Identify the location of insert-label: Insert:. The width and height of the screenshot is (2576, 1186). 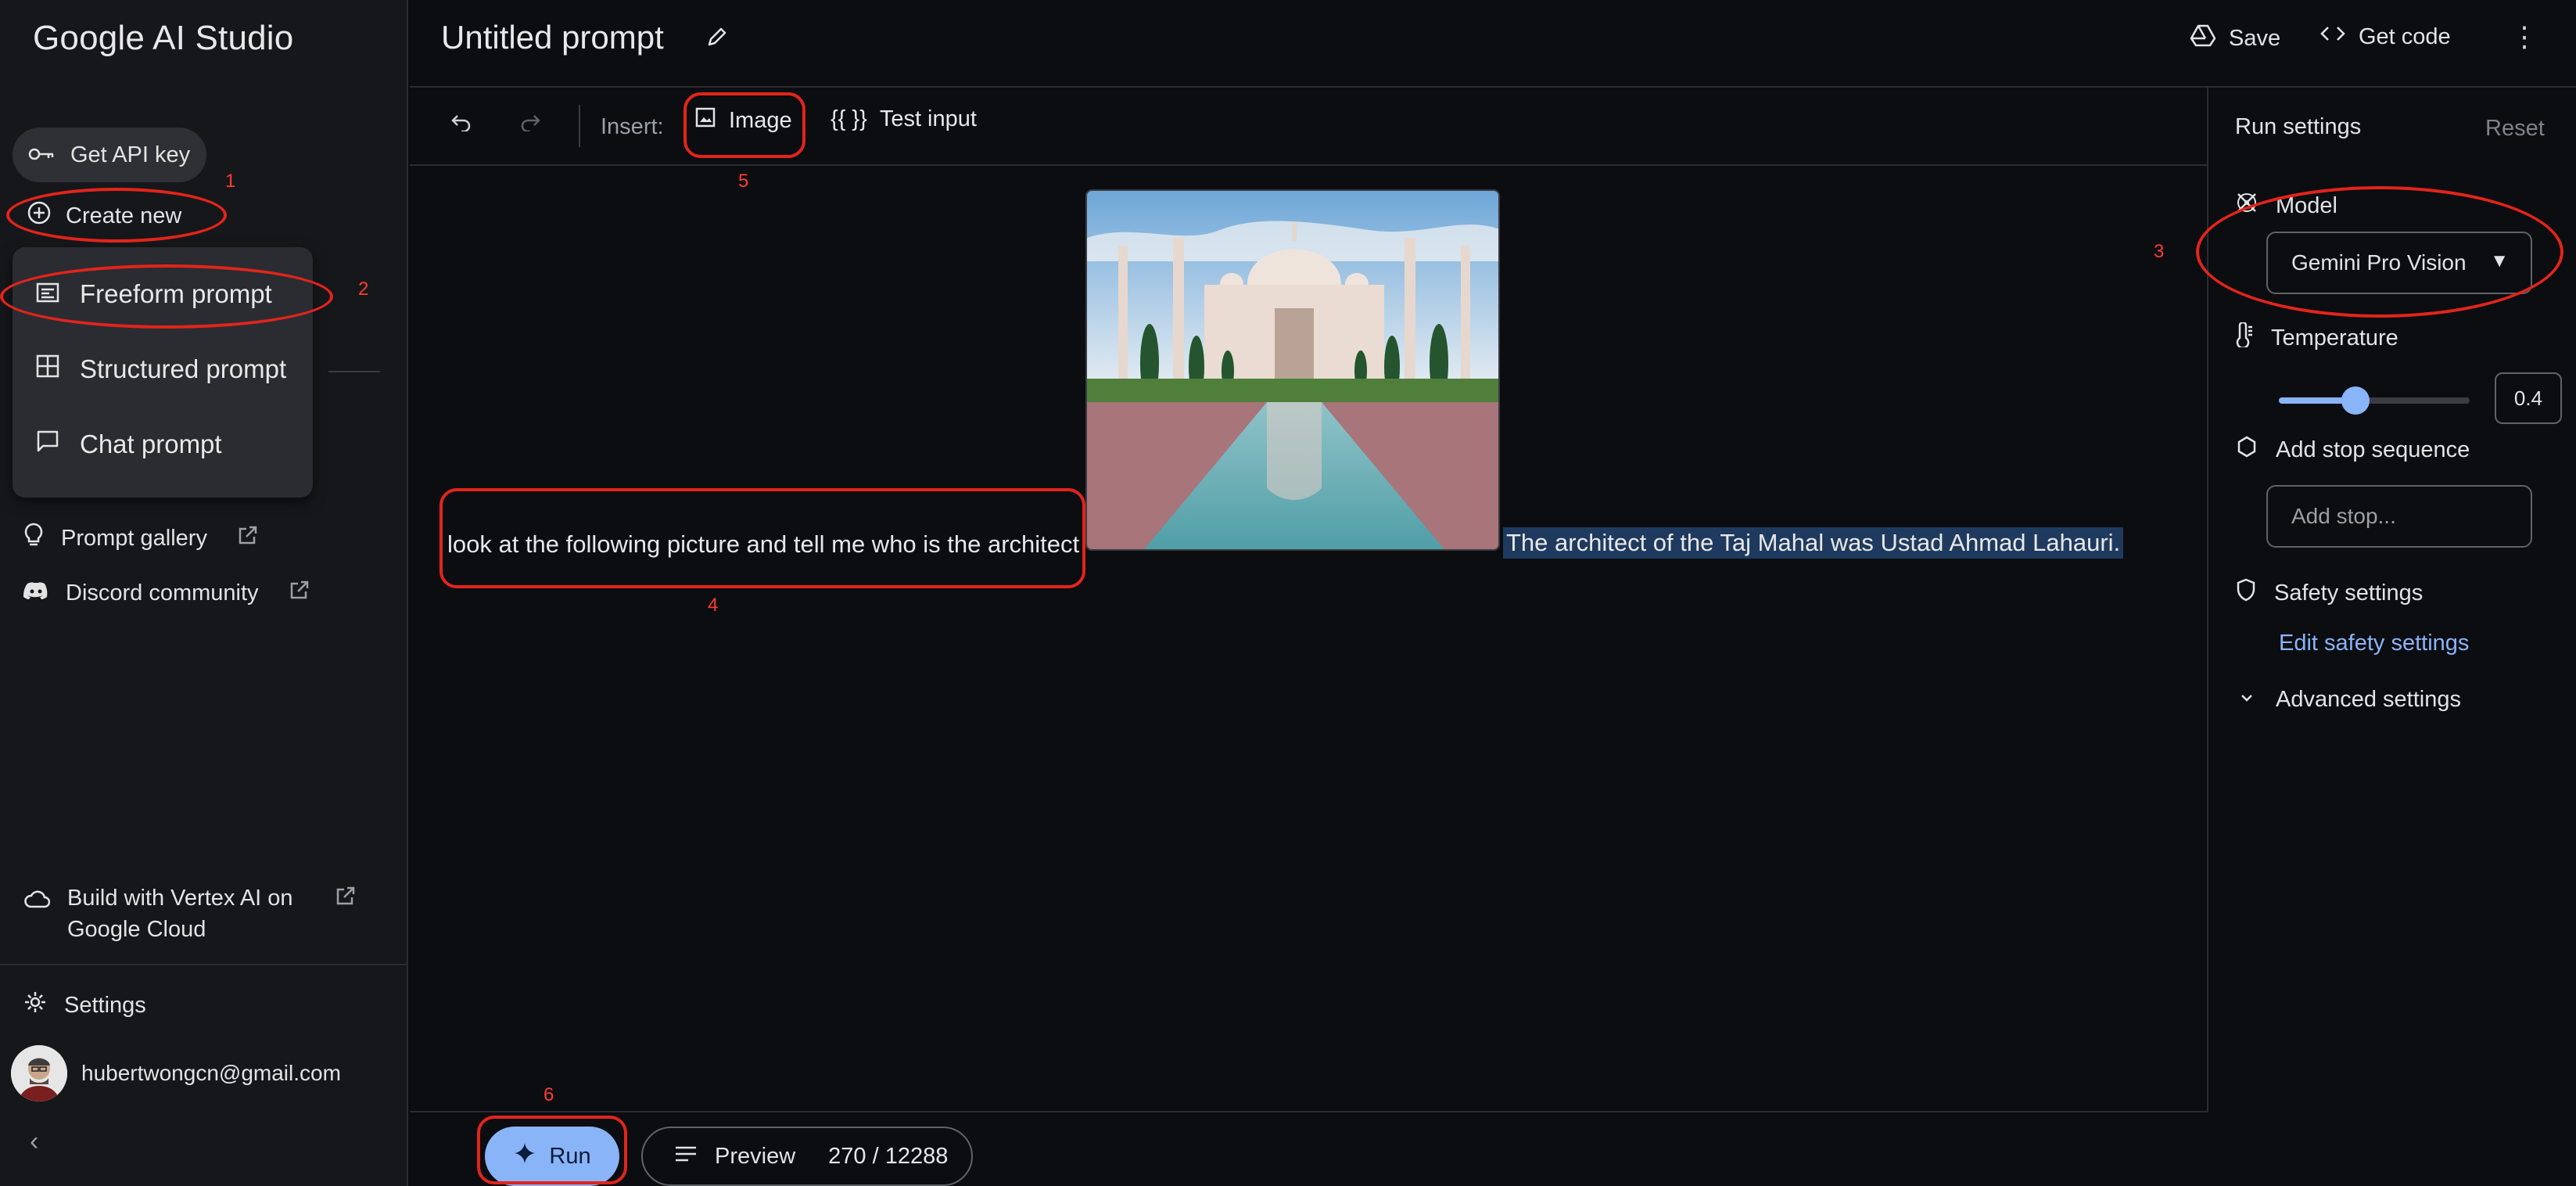
(632, 126).